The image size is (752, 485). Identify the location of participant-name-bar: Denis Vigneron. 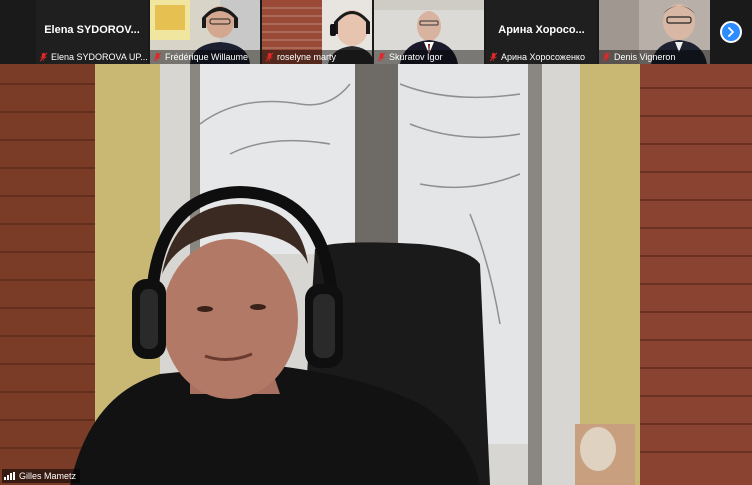
(654, 57).